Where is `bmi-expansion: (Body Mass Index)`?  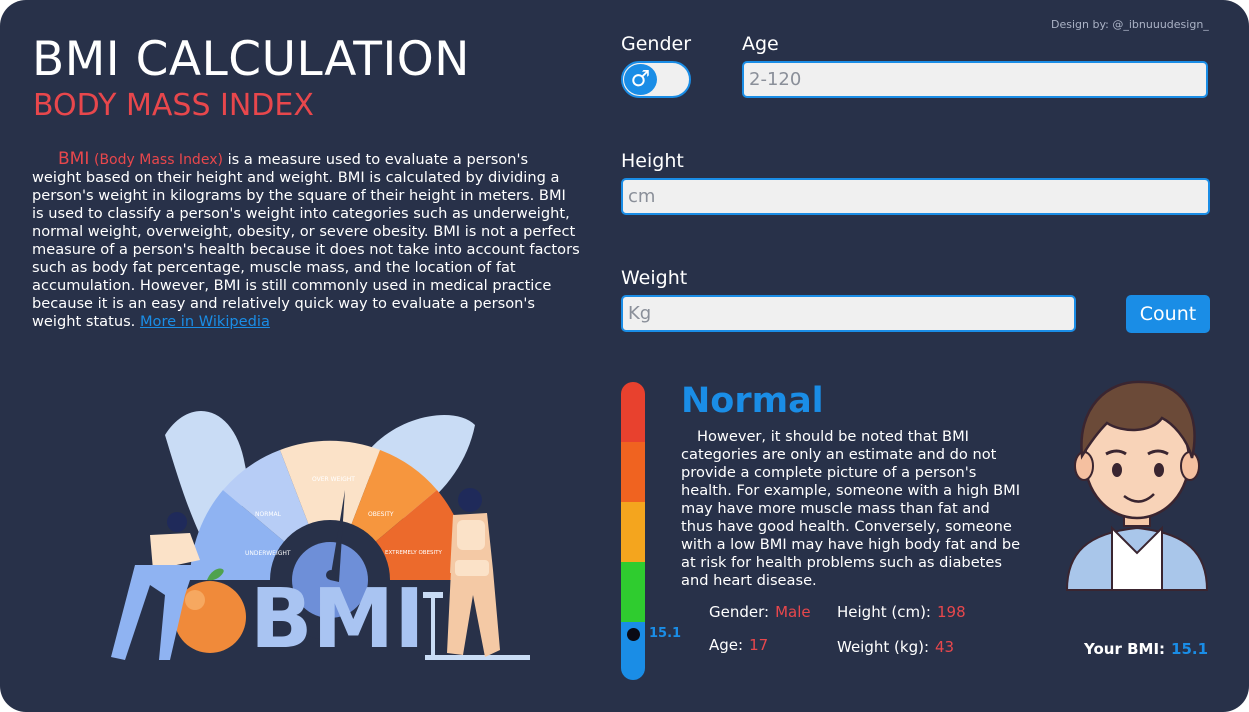 bmi-expansion: (Body Mass Index) is located at coordinates (158, 160).